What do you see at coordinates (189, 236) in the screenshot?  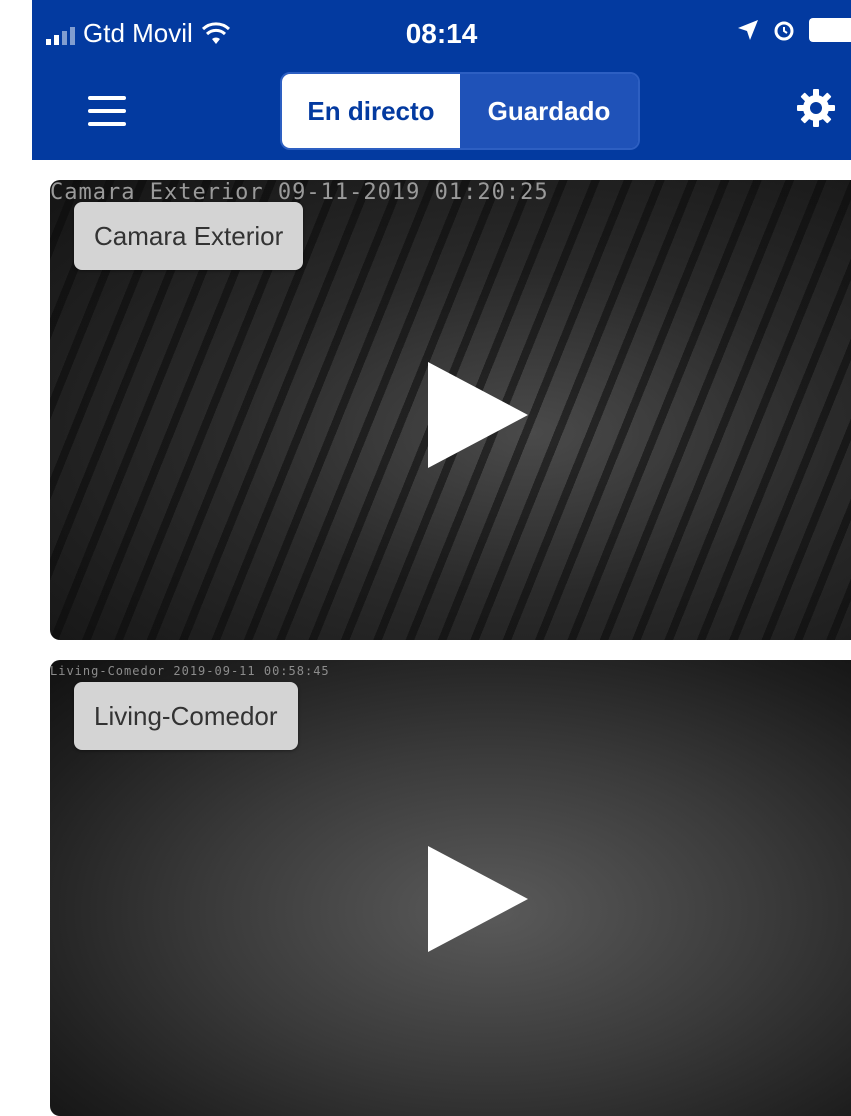 I see `camera-label: Camara Exterior` at bounding box center [189, 236].